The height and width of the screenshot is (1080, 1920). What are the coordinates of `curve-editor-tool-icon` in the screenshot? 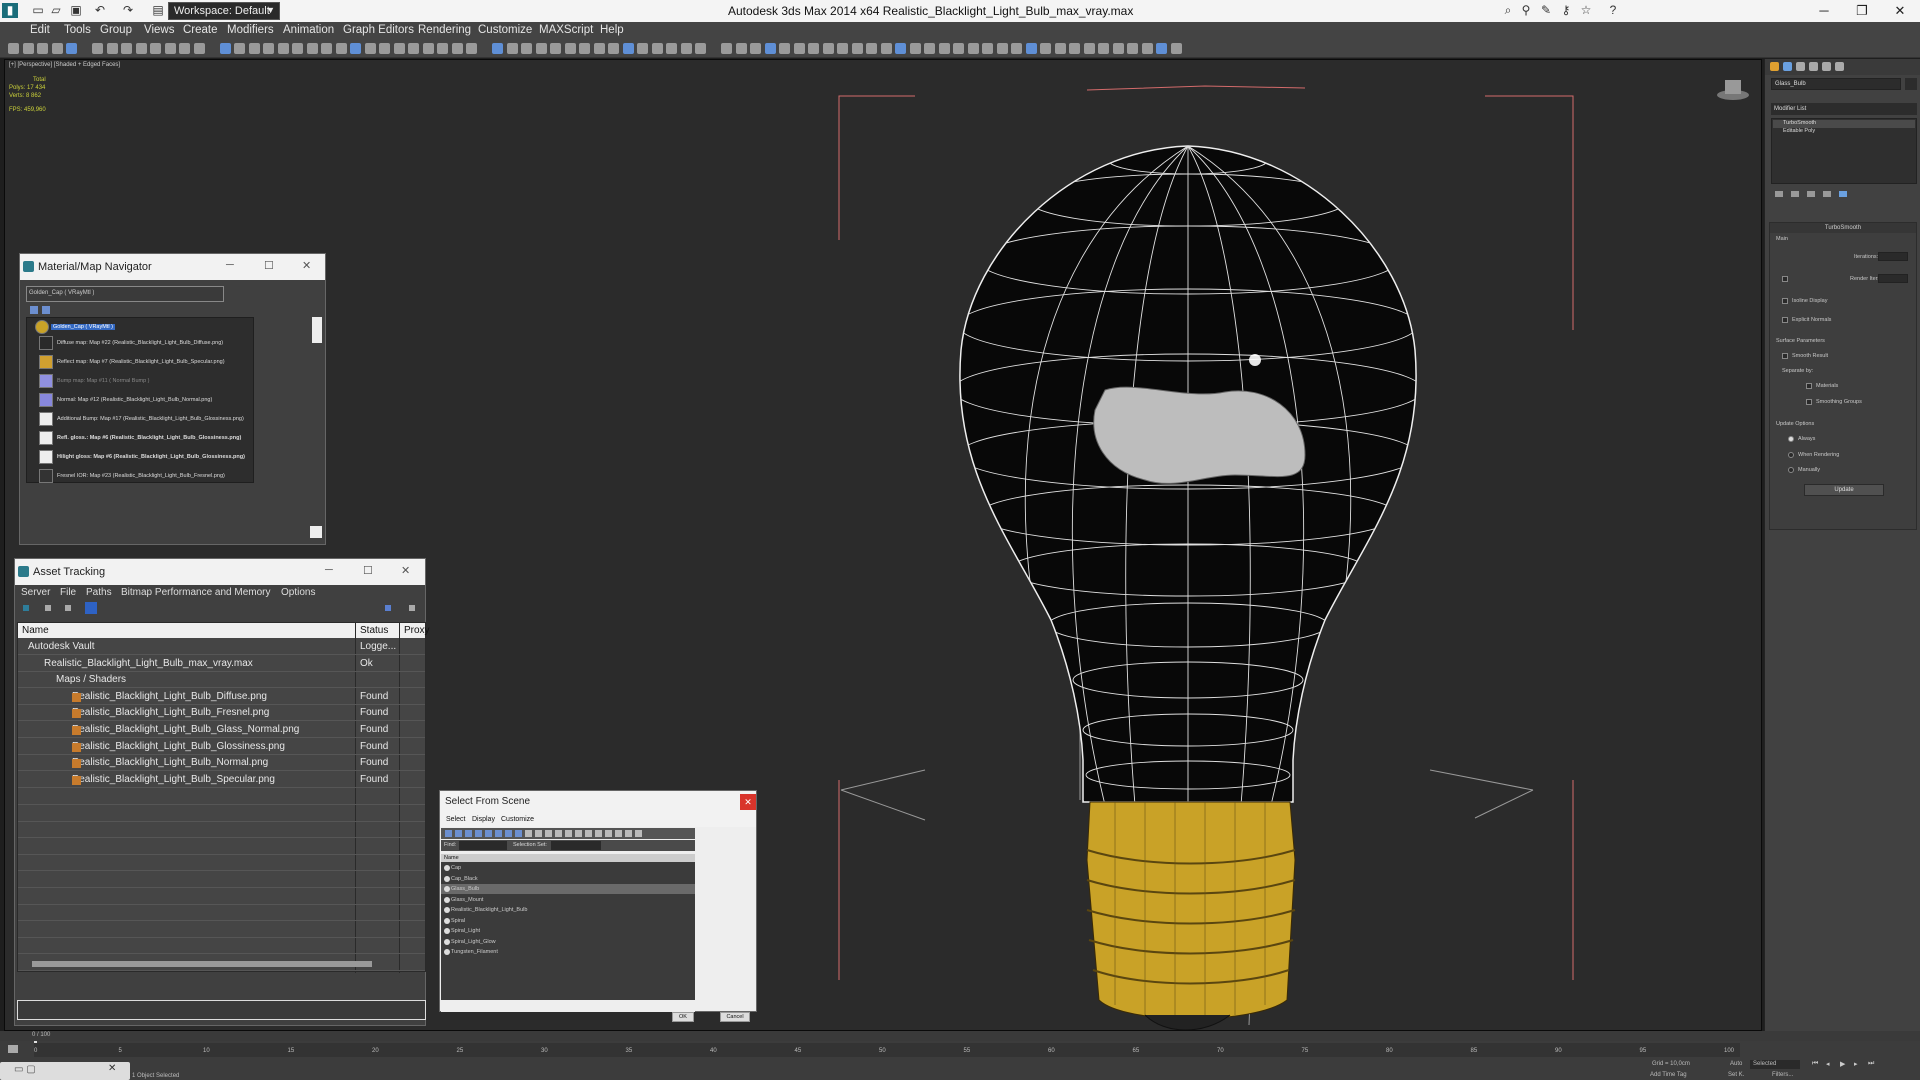 It's located at (384, 48).